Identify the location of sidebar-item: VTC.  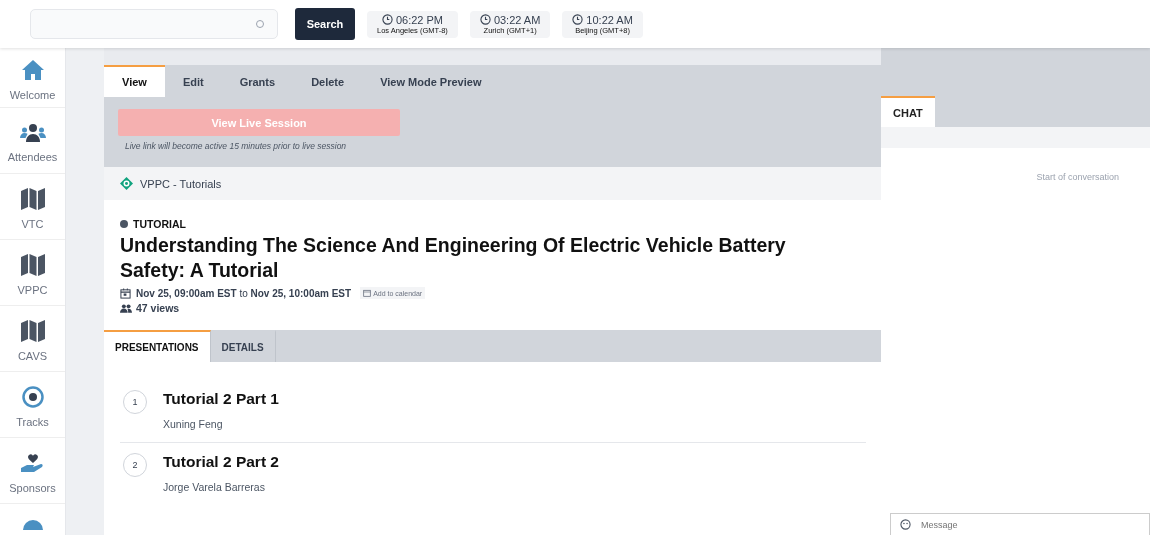
(32, 207).